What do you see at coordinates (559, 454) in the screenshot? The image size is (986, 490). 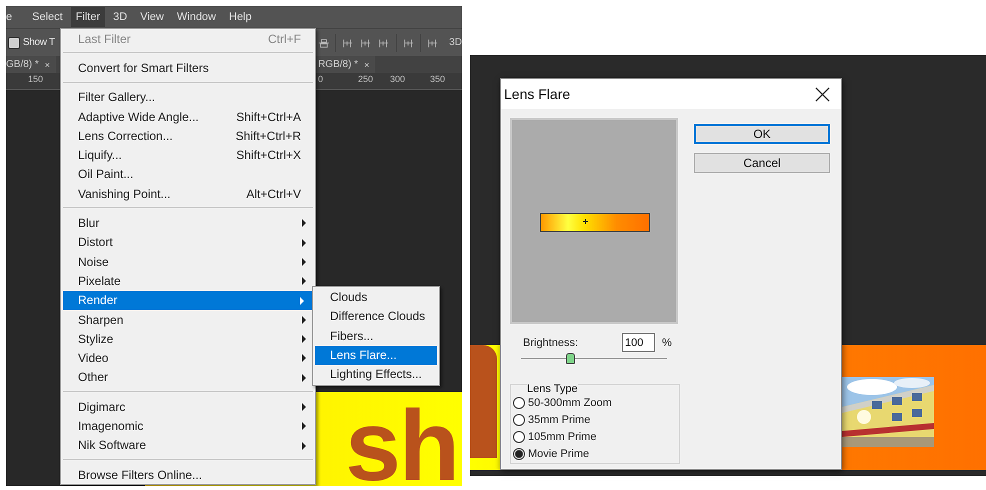 I see `radio-label: Movie Prime` at bounding box center [559, 454].